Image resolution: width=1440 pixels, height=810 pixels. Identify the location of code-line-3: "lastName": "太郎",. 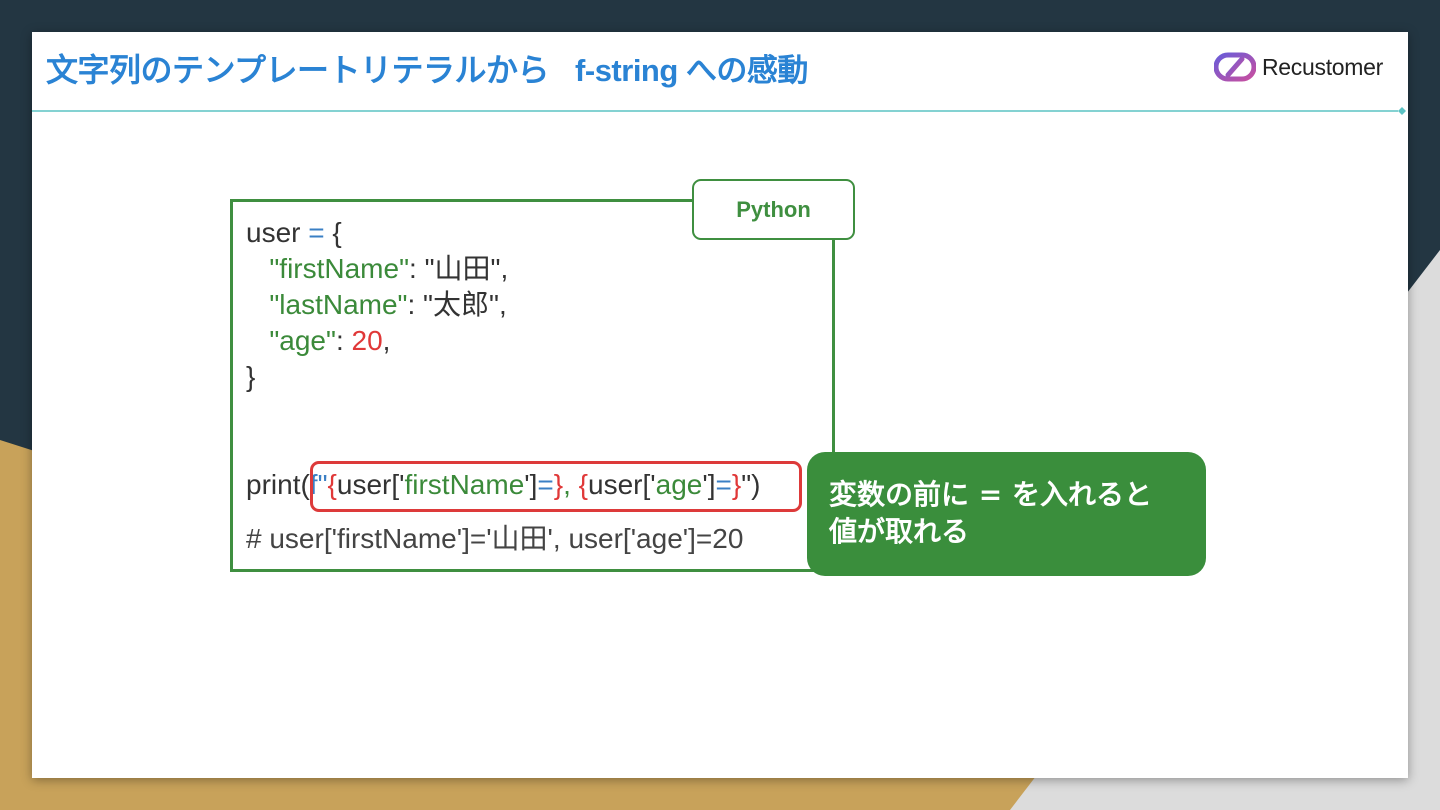
(388, 304).